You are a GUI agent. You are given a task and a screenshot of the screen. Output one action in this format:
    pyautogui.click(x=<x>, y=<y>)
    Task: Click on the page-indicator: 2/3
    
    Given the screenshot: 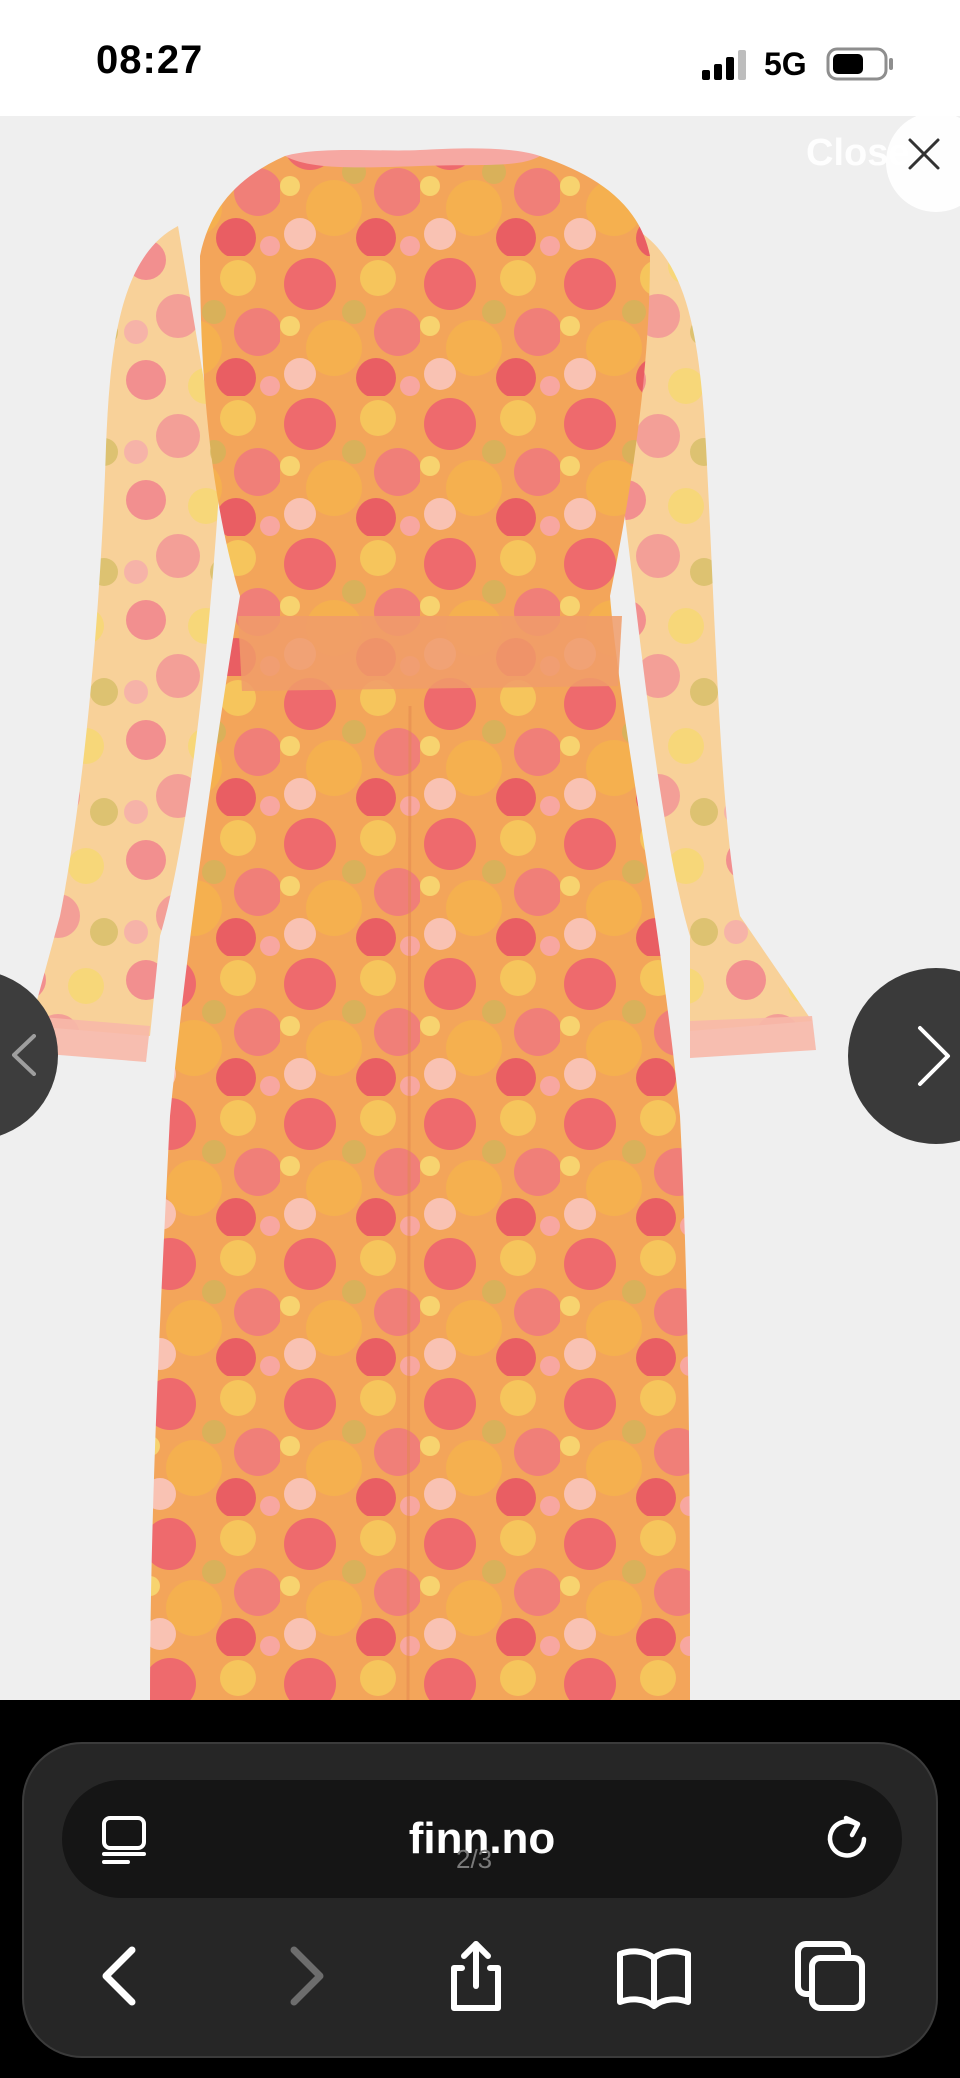 What is the action you would take?
    pyautogui.click(x=474, y=1859)
    